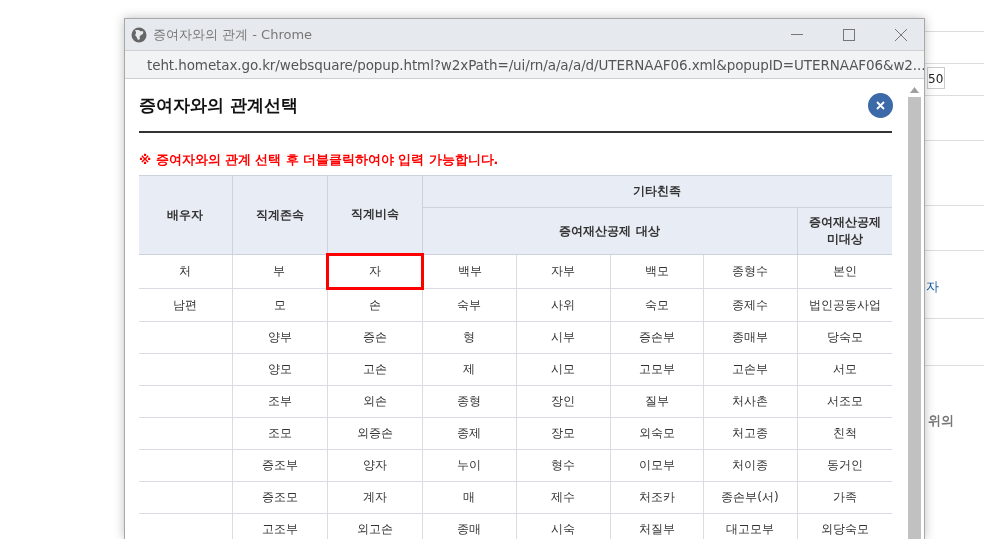 This screenshot has height=539, width=1001. Describe the element at coordinates (279, 271) in the screenshot. I see `relation-cell: 부` at that location.